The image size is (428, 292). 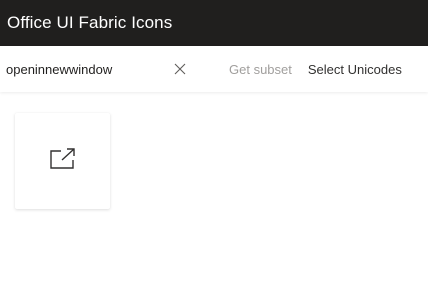 I want to click on open-in-new-window-icon, so click(x=63, y=161).